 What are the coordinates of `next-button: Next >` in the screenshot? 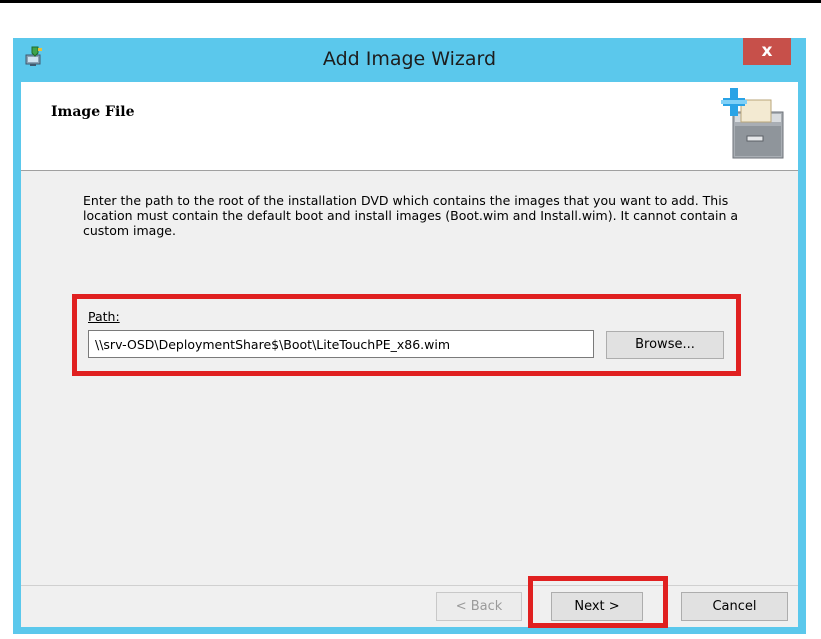 It's located at (597, 606).